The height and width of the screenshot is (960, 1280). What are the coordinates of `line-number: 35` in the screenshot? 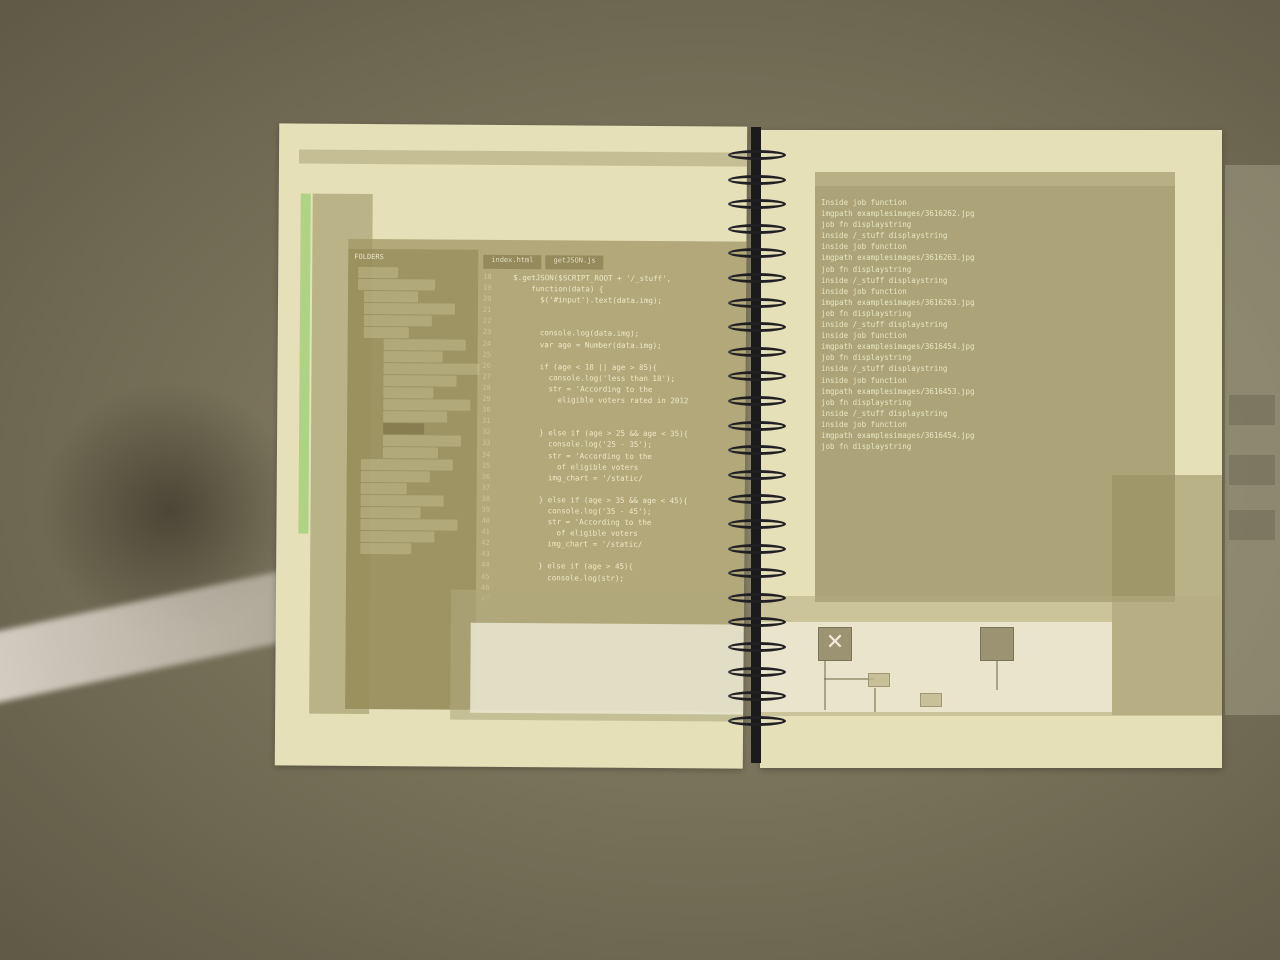 It's located at (486, 465).